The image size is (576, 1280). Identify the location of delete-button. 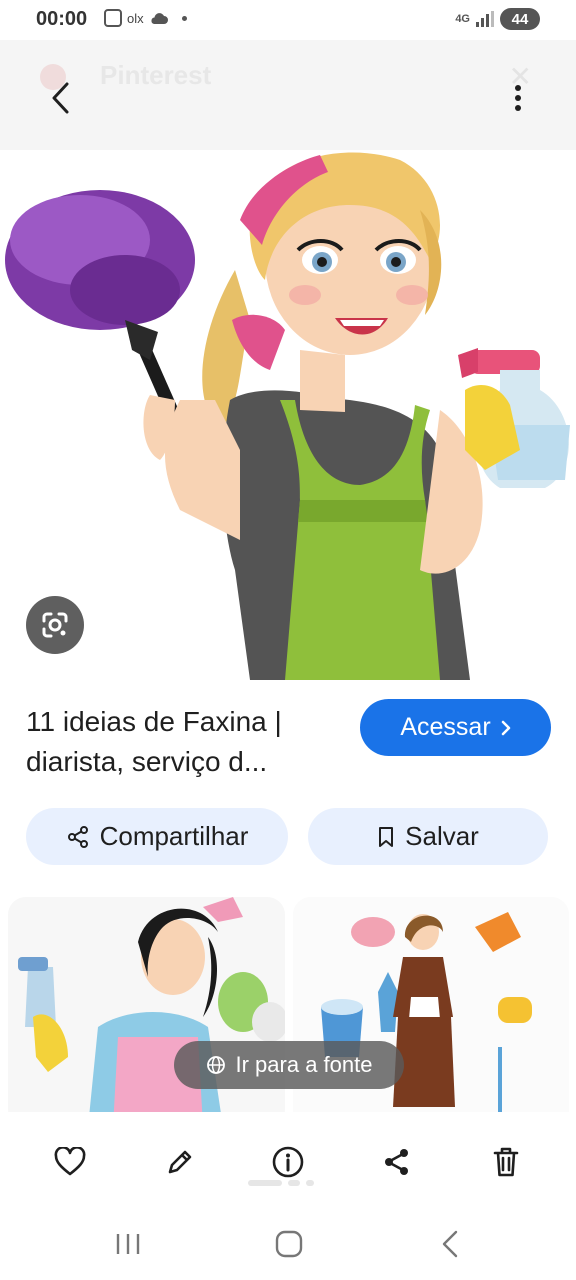
(506, 1162).